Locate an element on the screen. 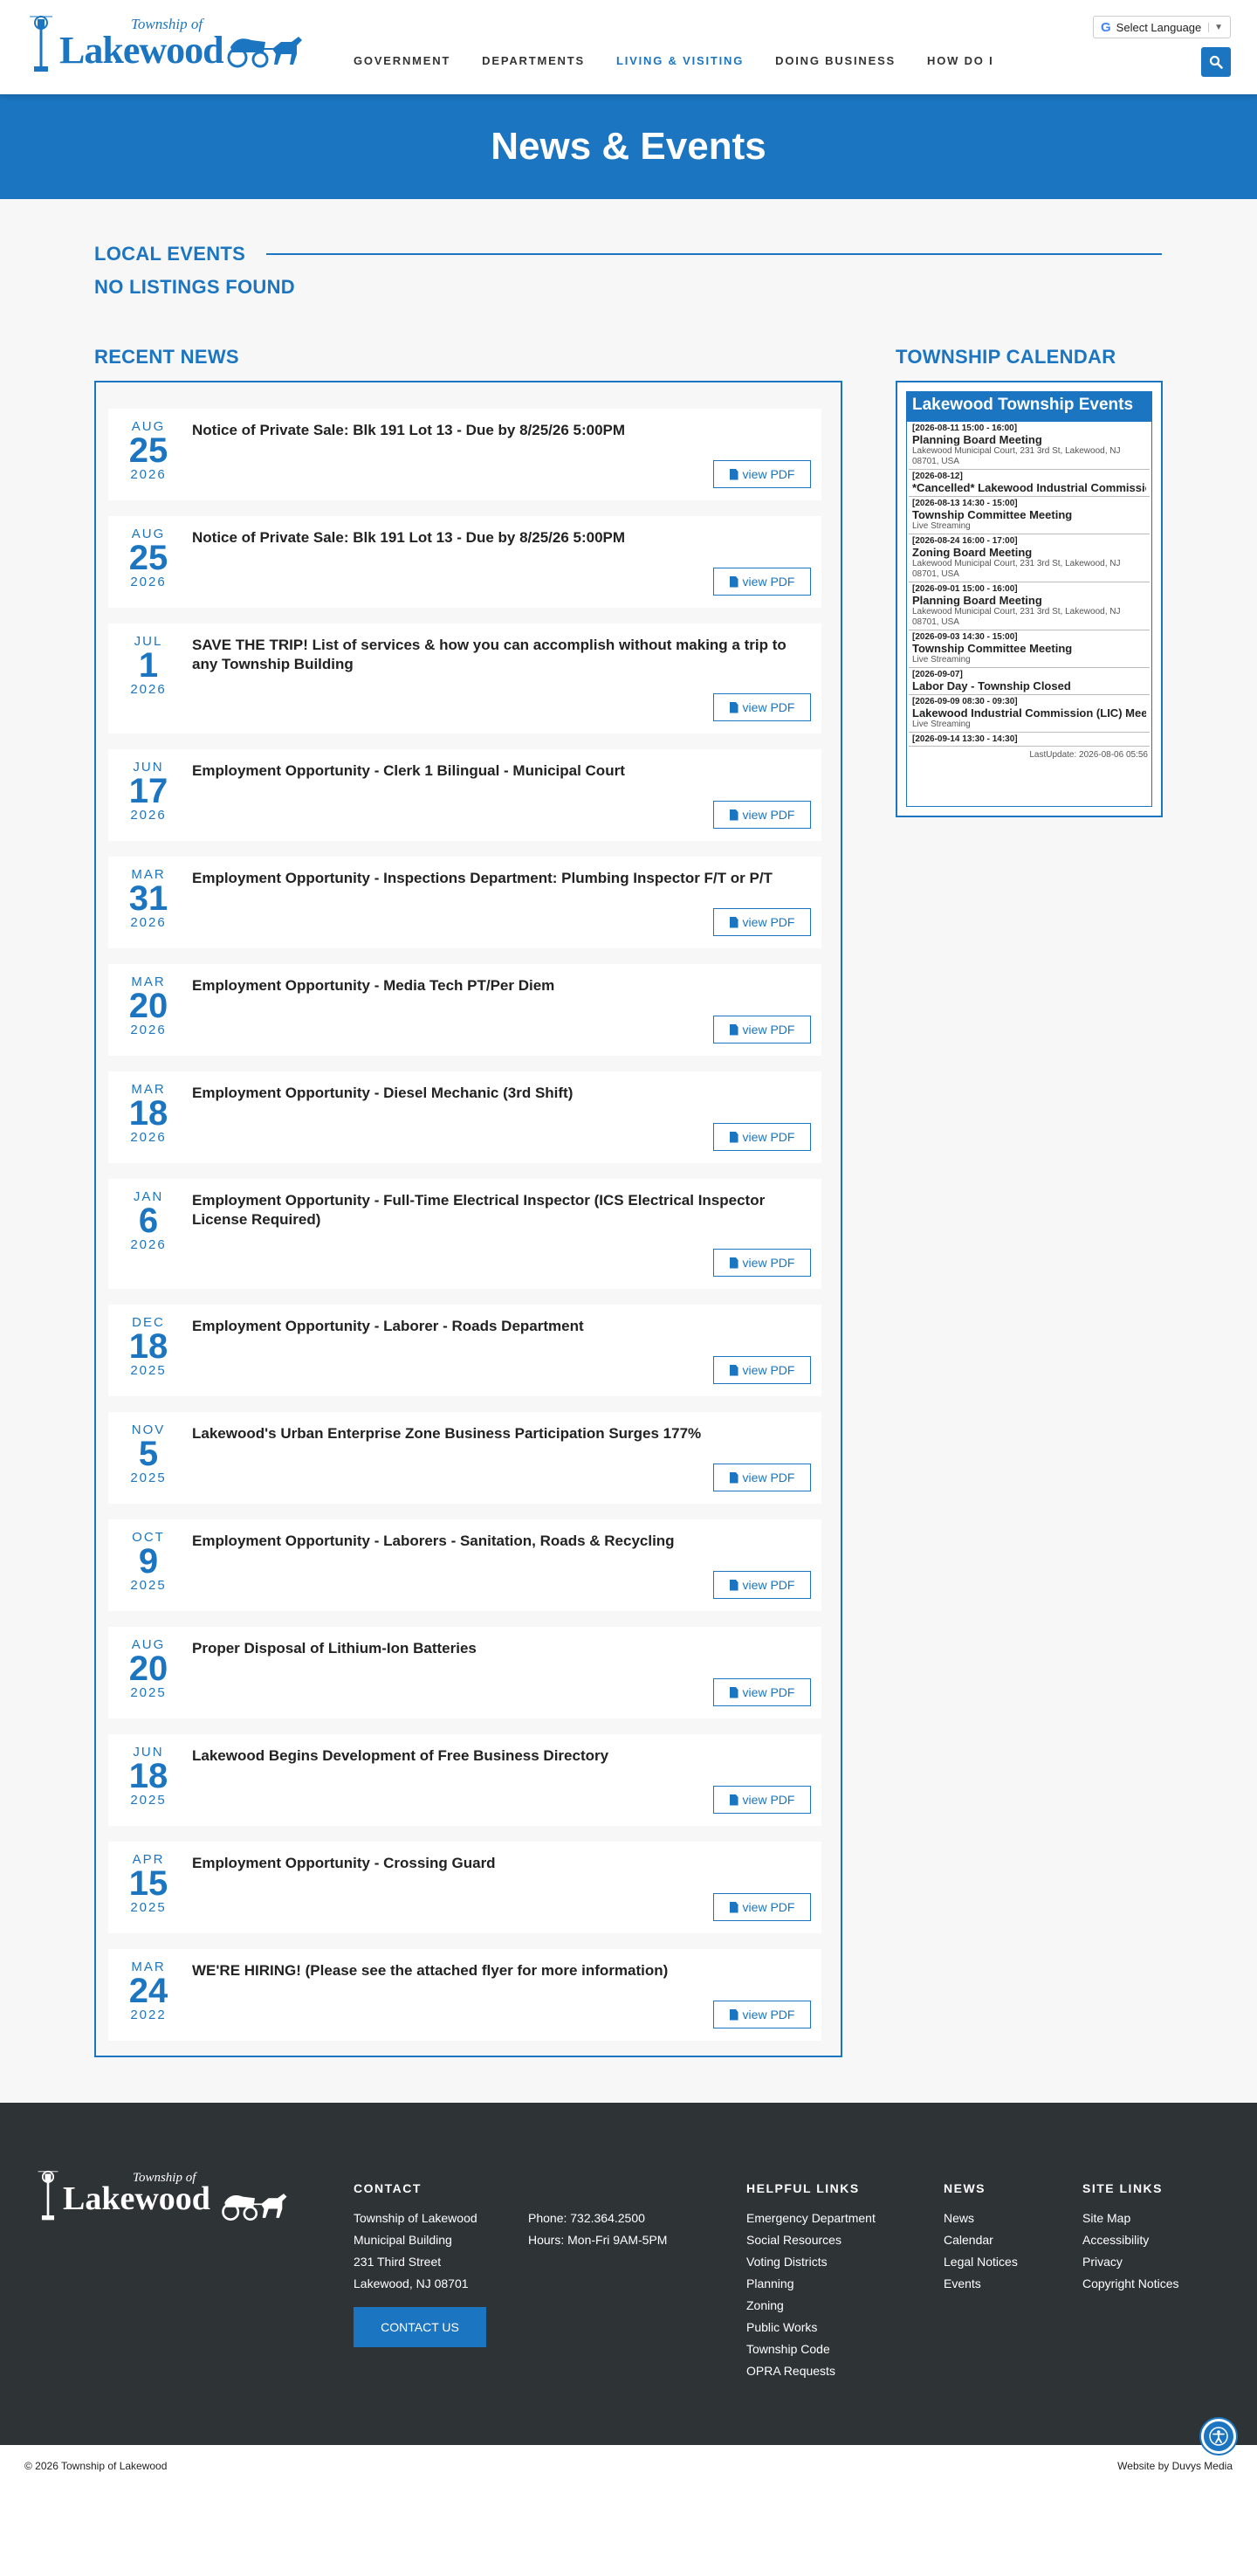 Image resolution: width=1257 pixels, height=2576 pixels. footer-site-link: Privacy is located at coordinates (1131, 2262).